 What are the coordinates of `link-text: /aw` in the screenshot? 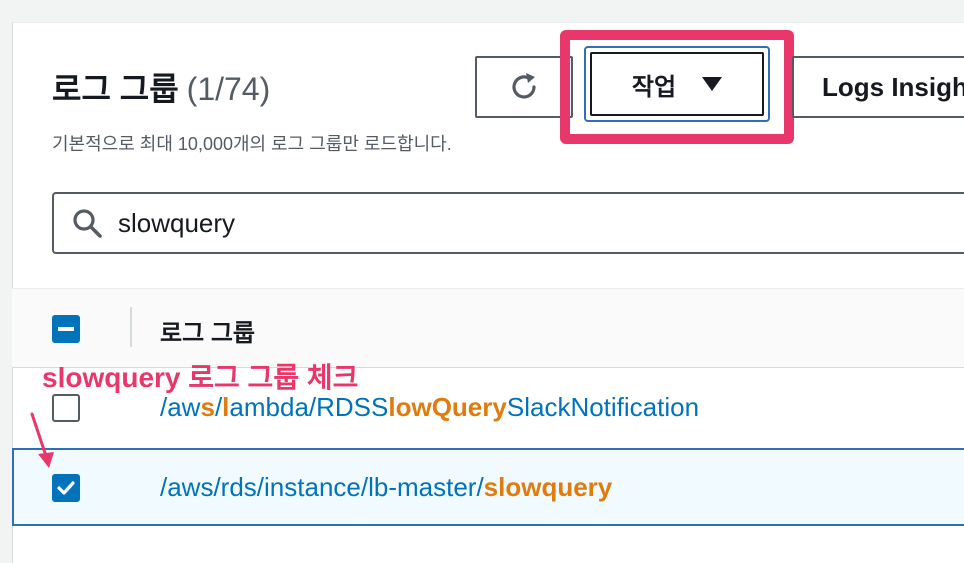 It's located at (180, 407).